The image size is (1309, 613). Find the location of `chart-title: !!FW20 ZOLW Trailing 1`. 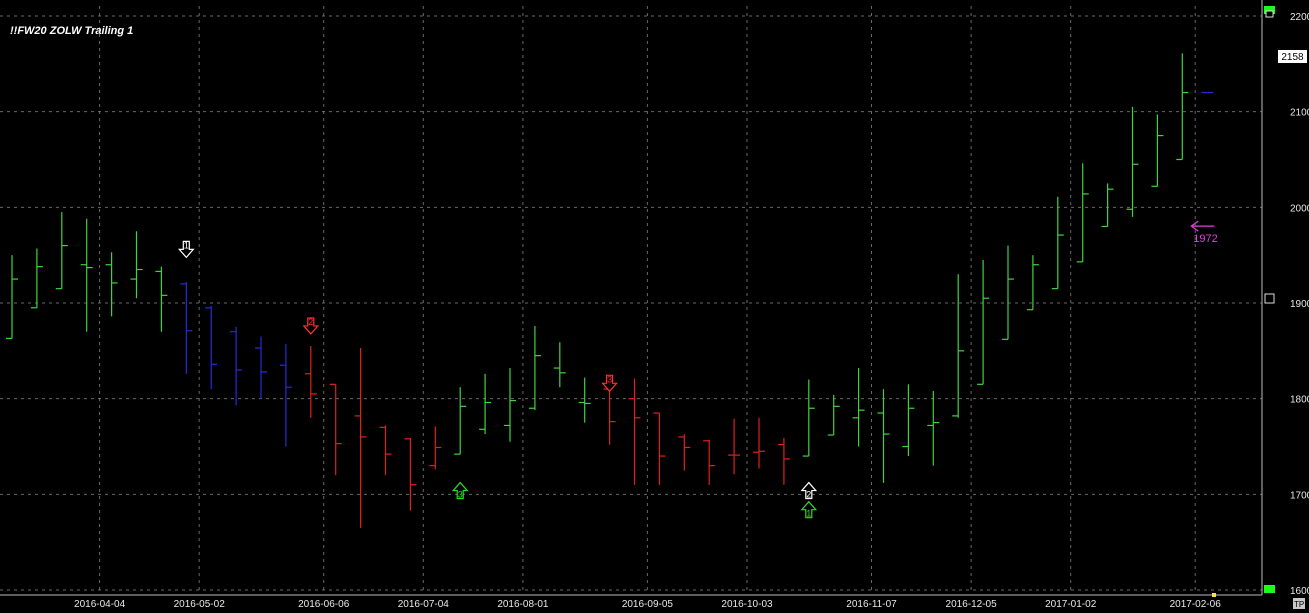

chart-title: !!FW20 ZOLW Trailing 1 is located at coordinates (71, 31).